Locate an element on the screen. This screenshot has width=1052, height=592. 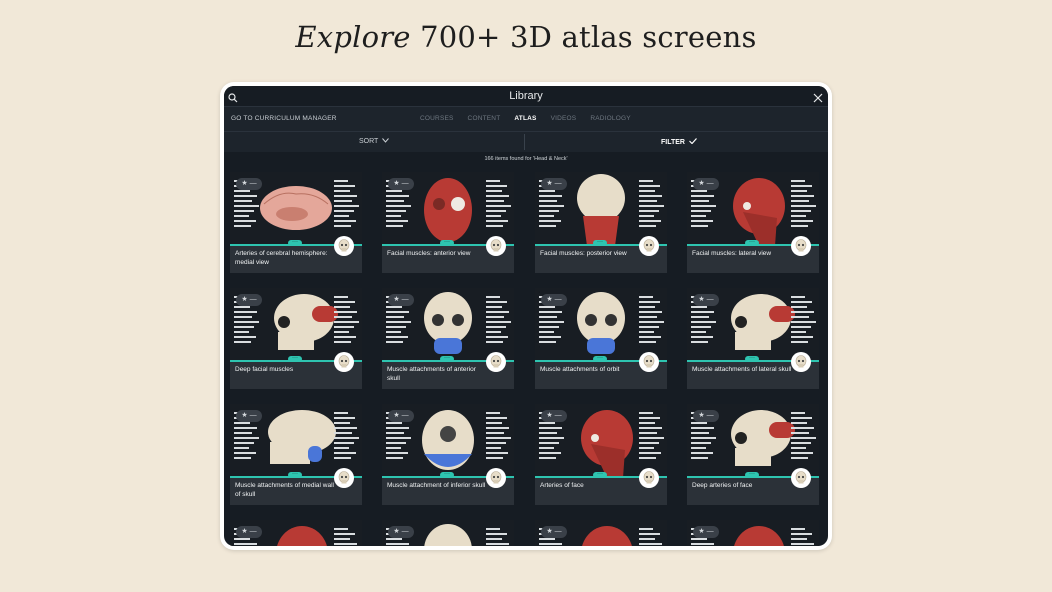
chevron-down-icon is located at coordinates (386, 140).